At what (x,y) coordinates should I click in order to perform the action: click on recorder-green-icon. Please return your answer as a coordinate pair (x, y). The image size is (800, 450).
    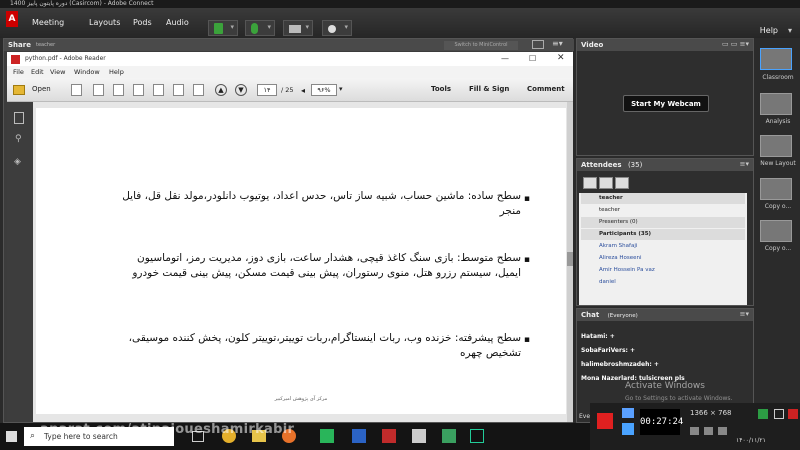
    Looking at the image, I should click on (763, 414).